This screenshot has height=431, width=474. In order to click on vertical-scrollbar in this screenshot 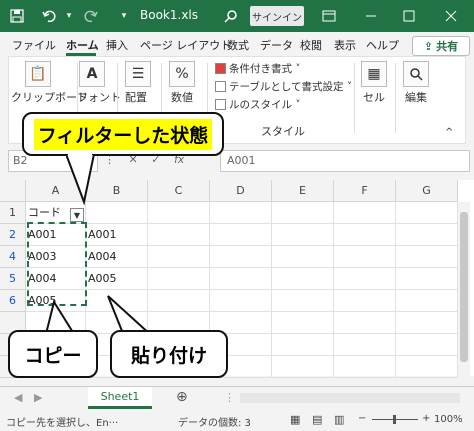, I will do `click(464, 290)`.